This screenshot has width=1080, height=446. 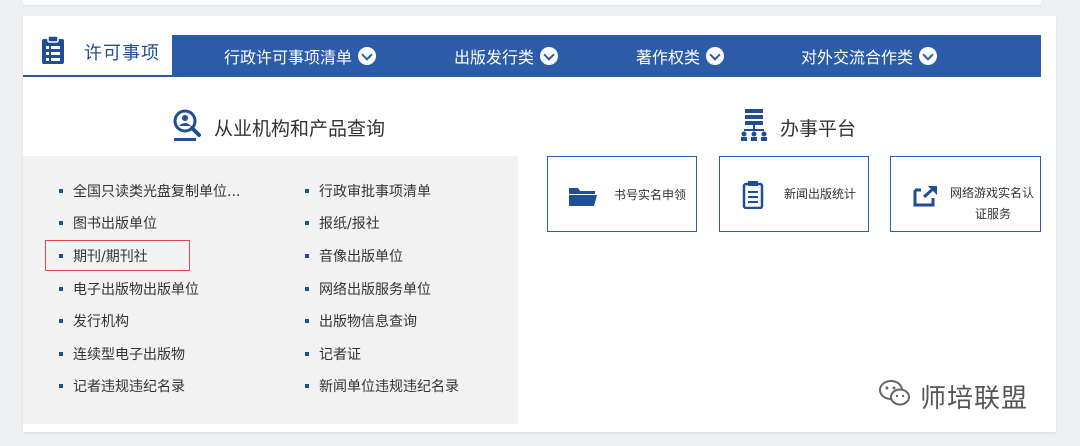 What do you see at coordinates (753, 197) in the screenshot?
I see `document-list-icon` at bounding box center [753, 197].